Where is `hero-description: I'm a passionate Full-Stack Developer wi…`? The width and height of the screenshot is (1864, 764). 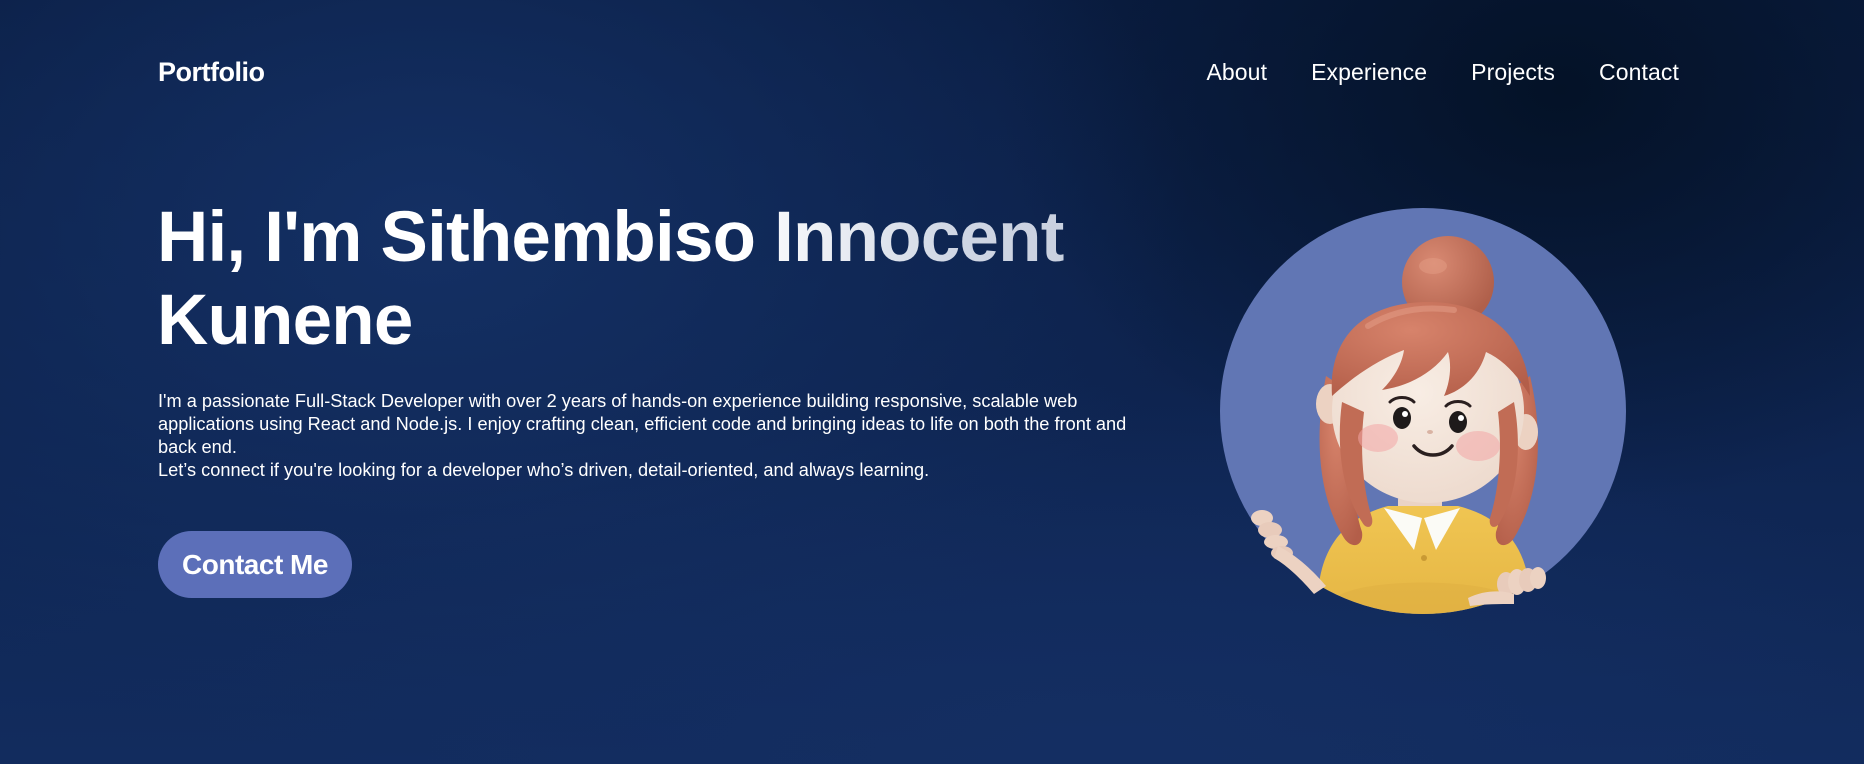
hero-description: I'm a passionate Full-Stack Developer wi… is located at coordinates (663, 436).